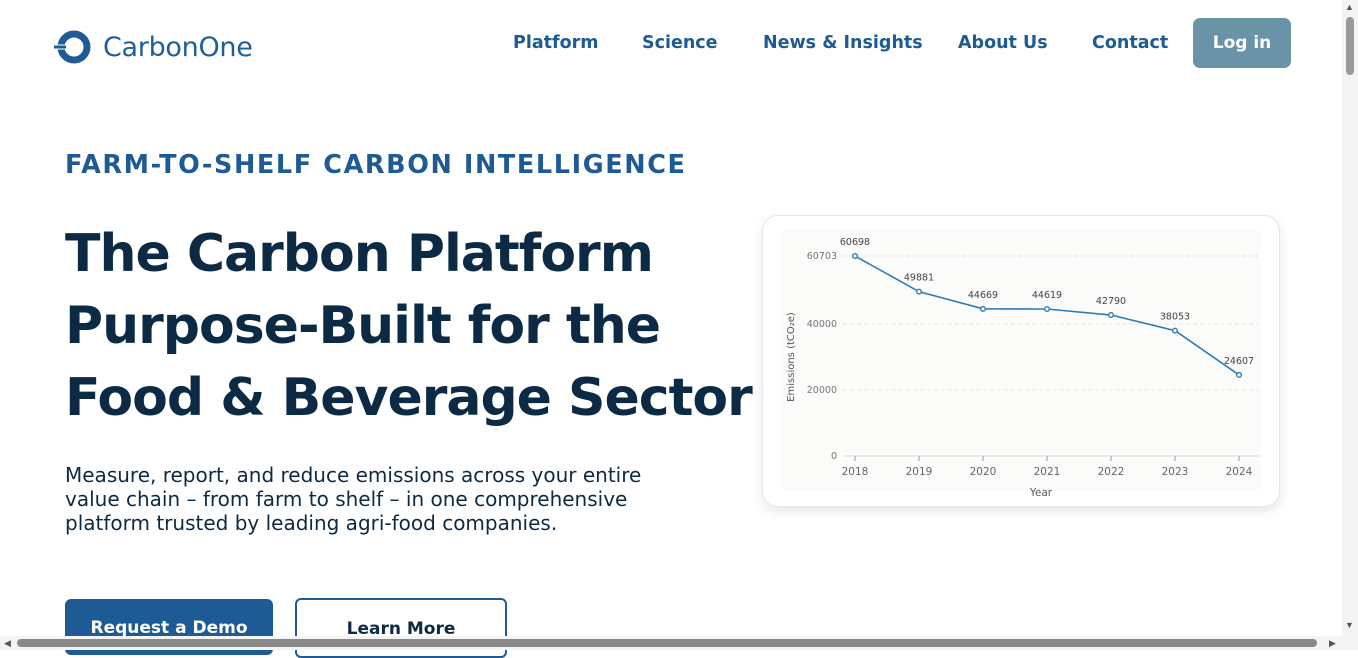  I want to click on vertical-scrollbar: ▲ ▼, so click(1350, 318).